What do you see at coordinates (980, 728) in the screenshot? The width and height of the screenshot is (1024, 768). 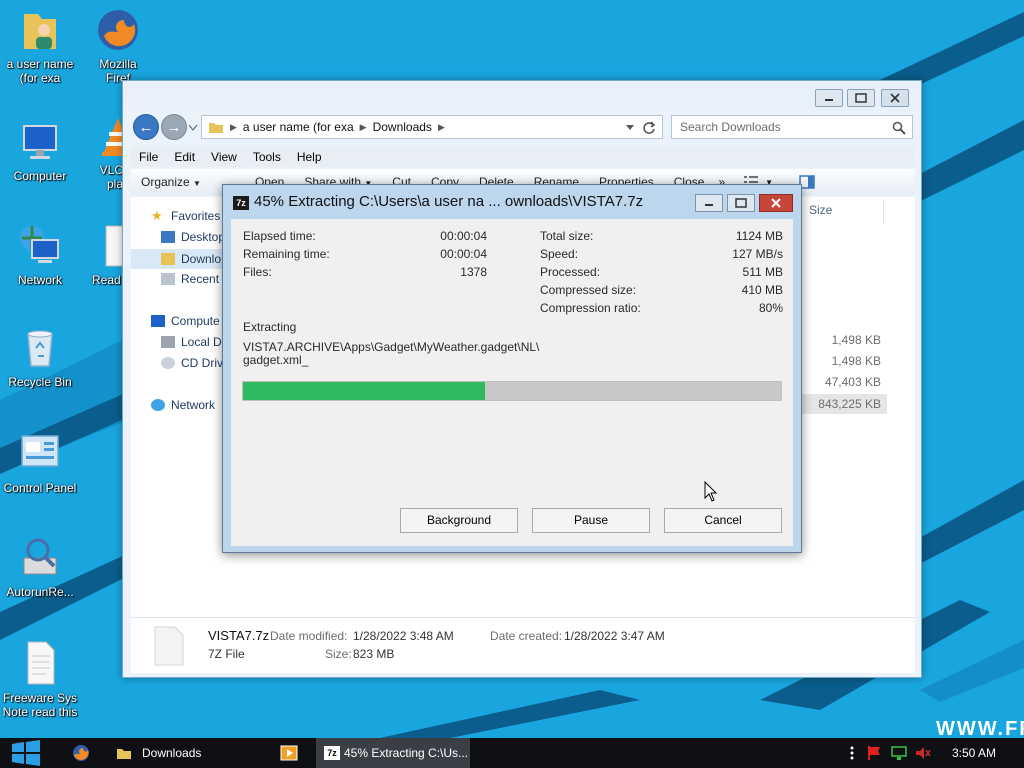 I see `watermark-text: WWW.FR` at bounding box center [980, 728].